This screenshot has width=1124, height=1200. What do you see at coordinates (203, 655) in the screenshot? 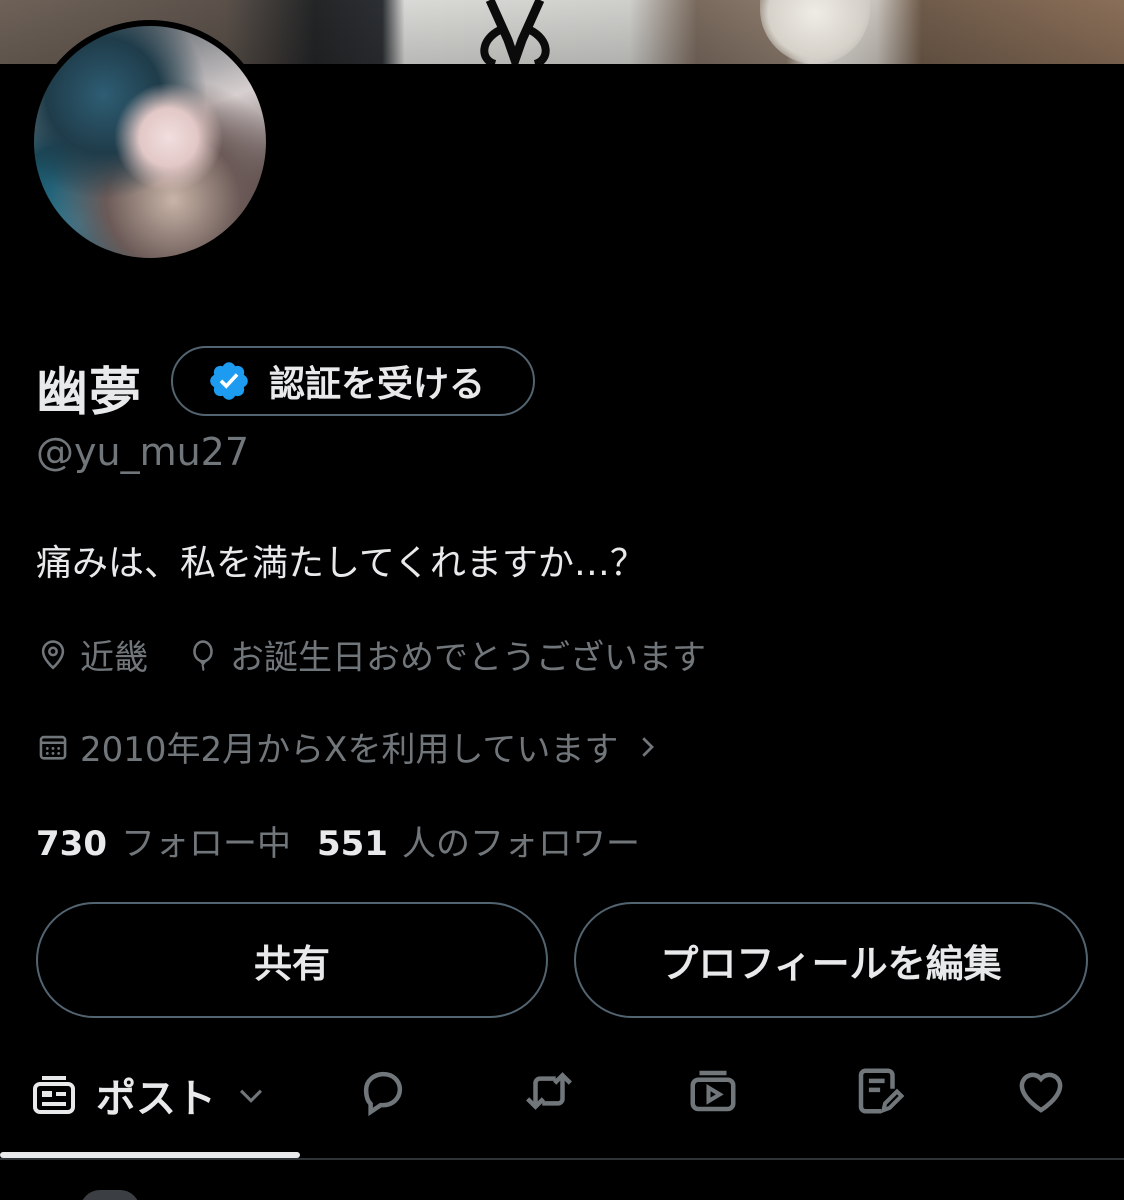
I see `balloon-icon` at bounding box center [203, 655].